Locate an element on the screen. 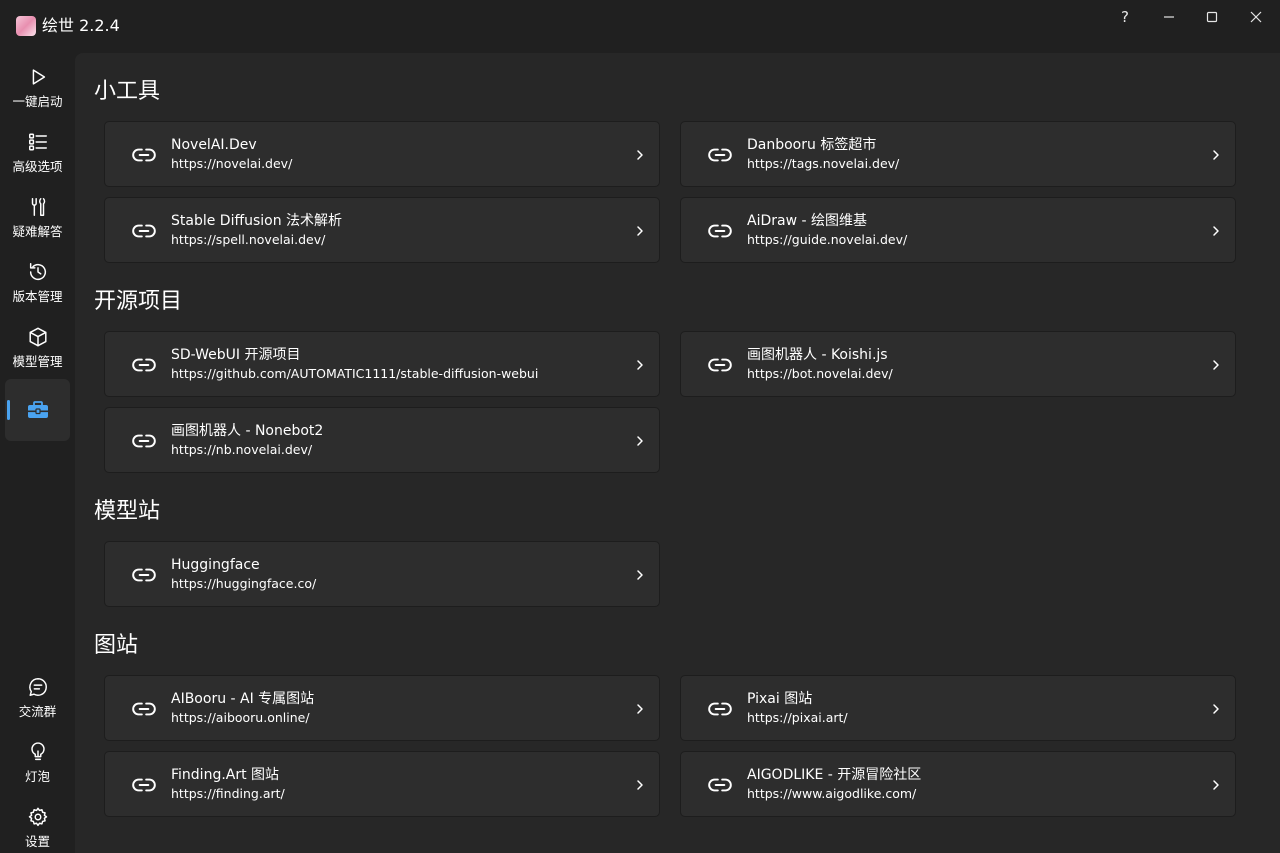 The width and height of the screenshot is (1280, 853). card-title: AiDraw - 绘图维基 is located at coordinates (807, 221).